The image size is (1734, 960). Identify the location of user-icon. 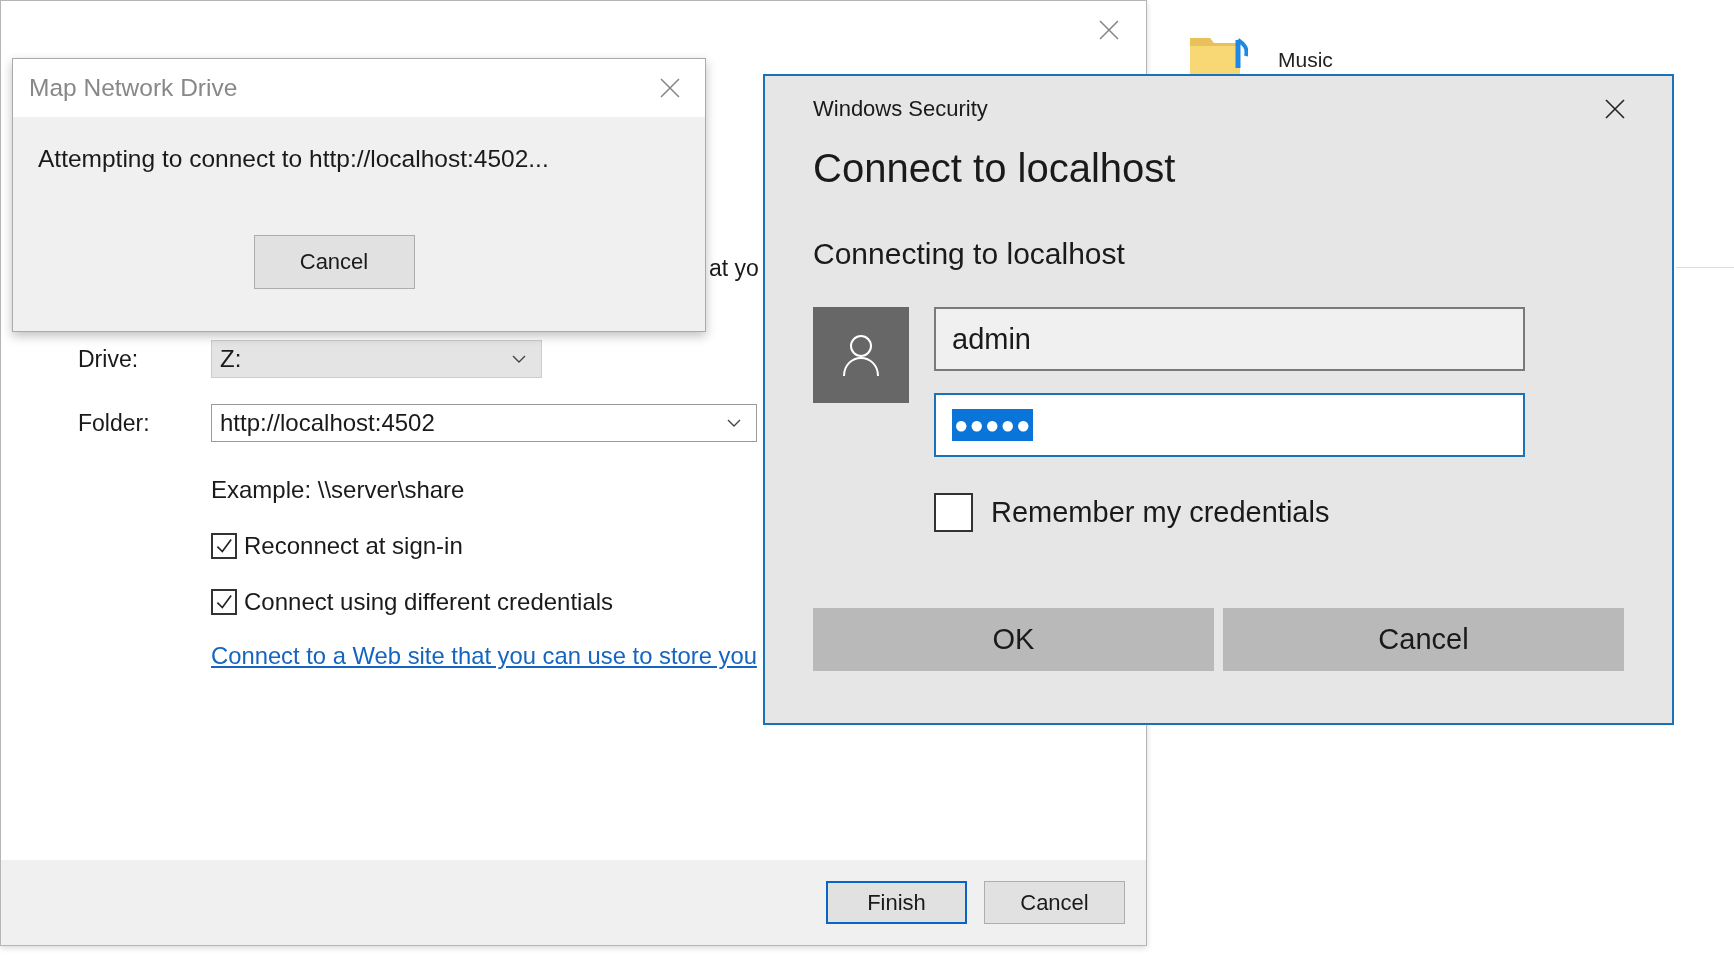
(861, 355).